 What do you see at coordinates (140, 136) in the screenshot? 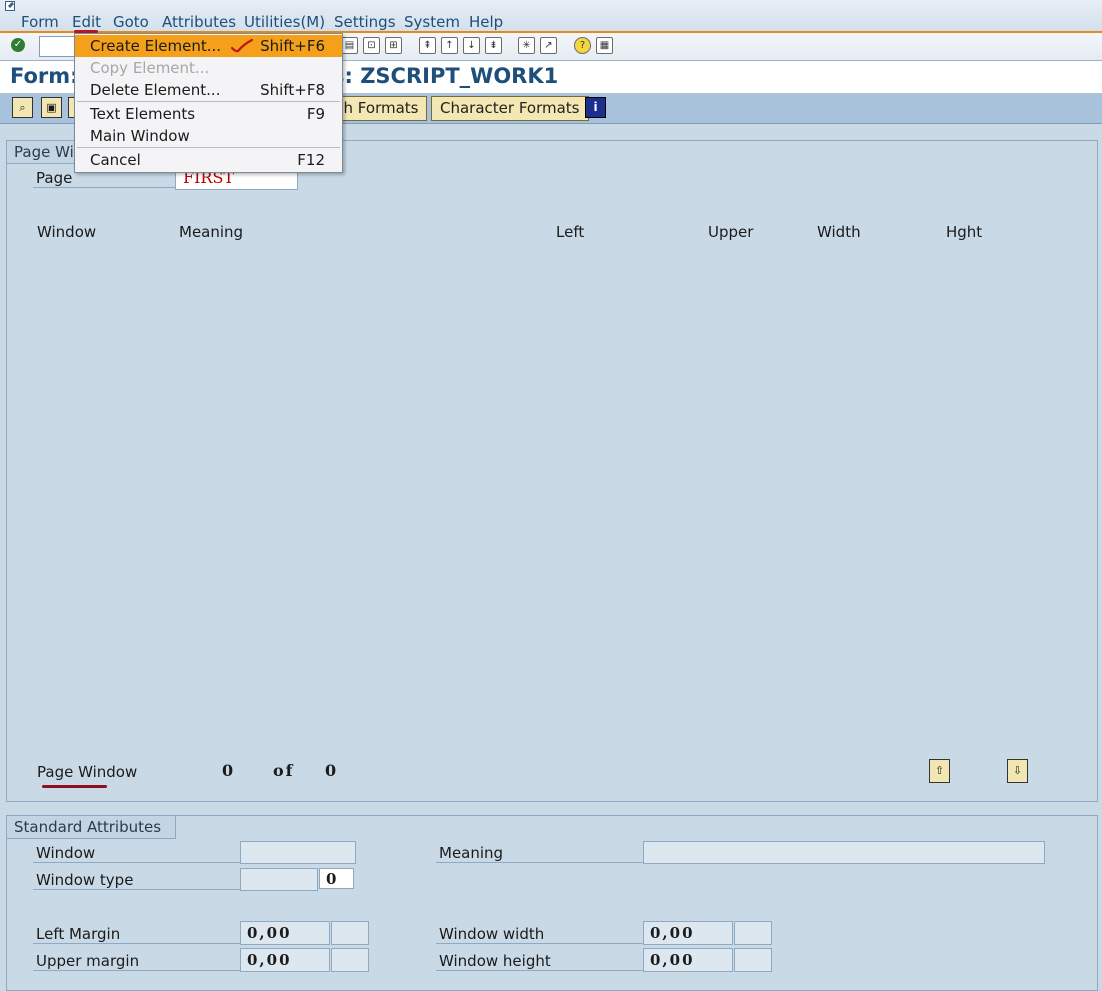
I see `menu-item-label: Main Window` at bounding box center [140, 136].